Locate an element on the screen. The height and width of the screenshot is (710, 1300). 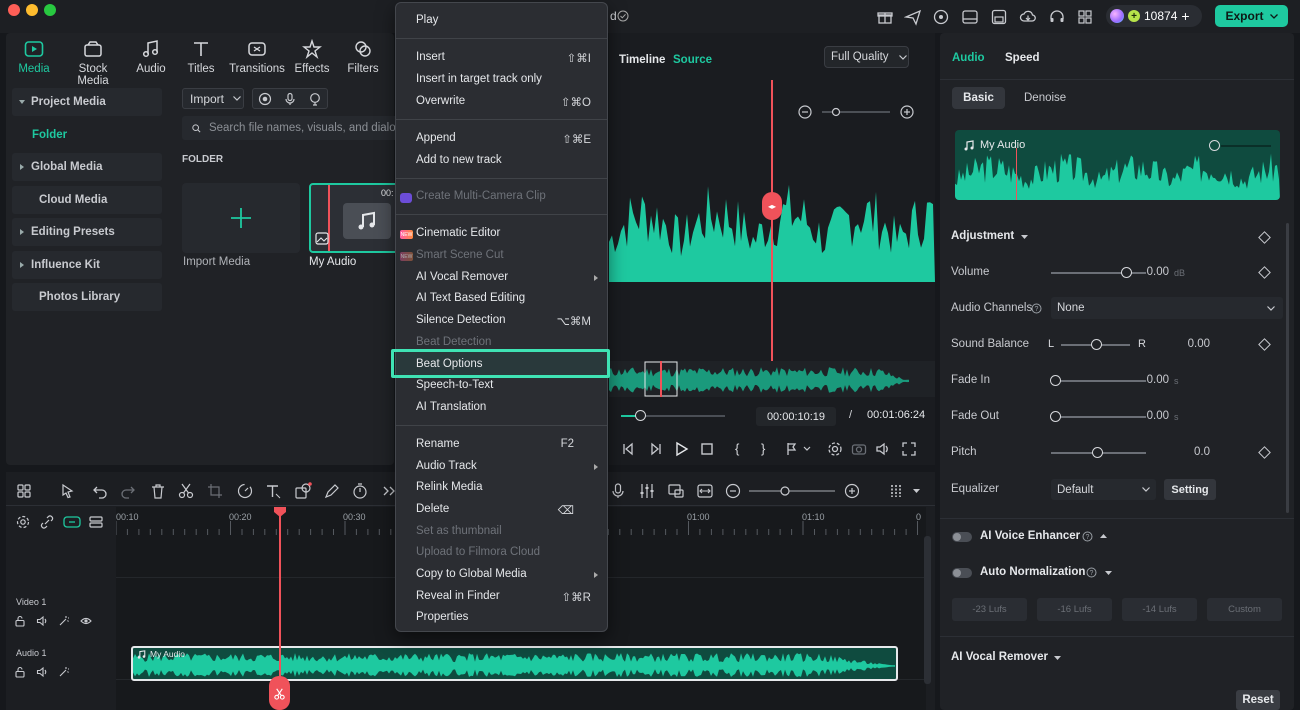
auto-ripple-icon is located at coordinates (72, 522).